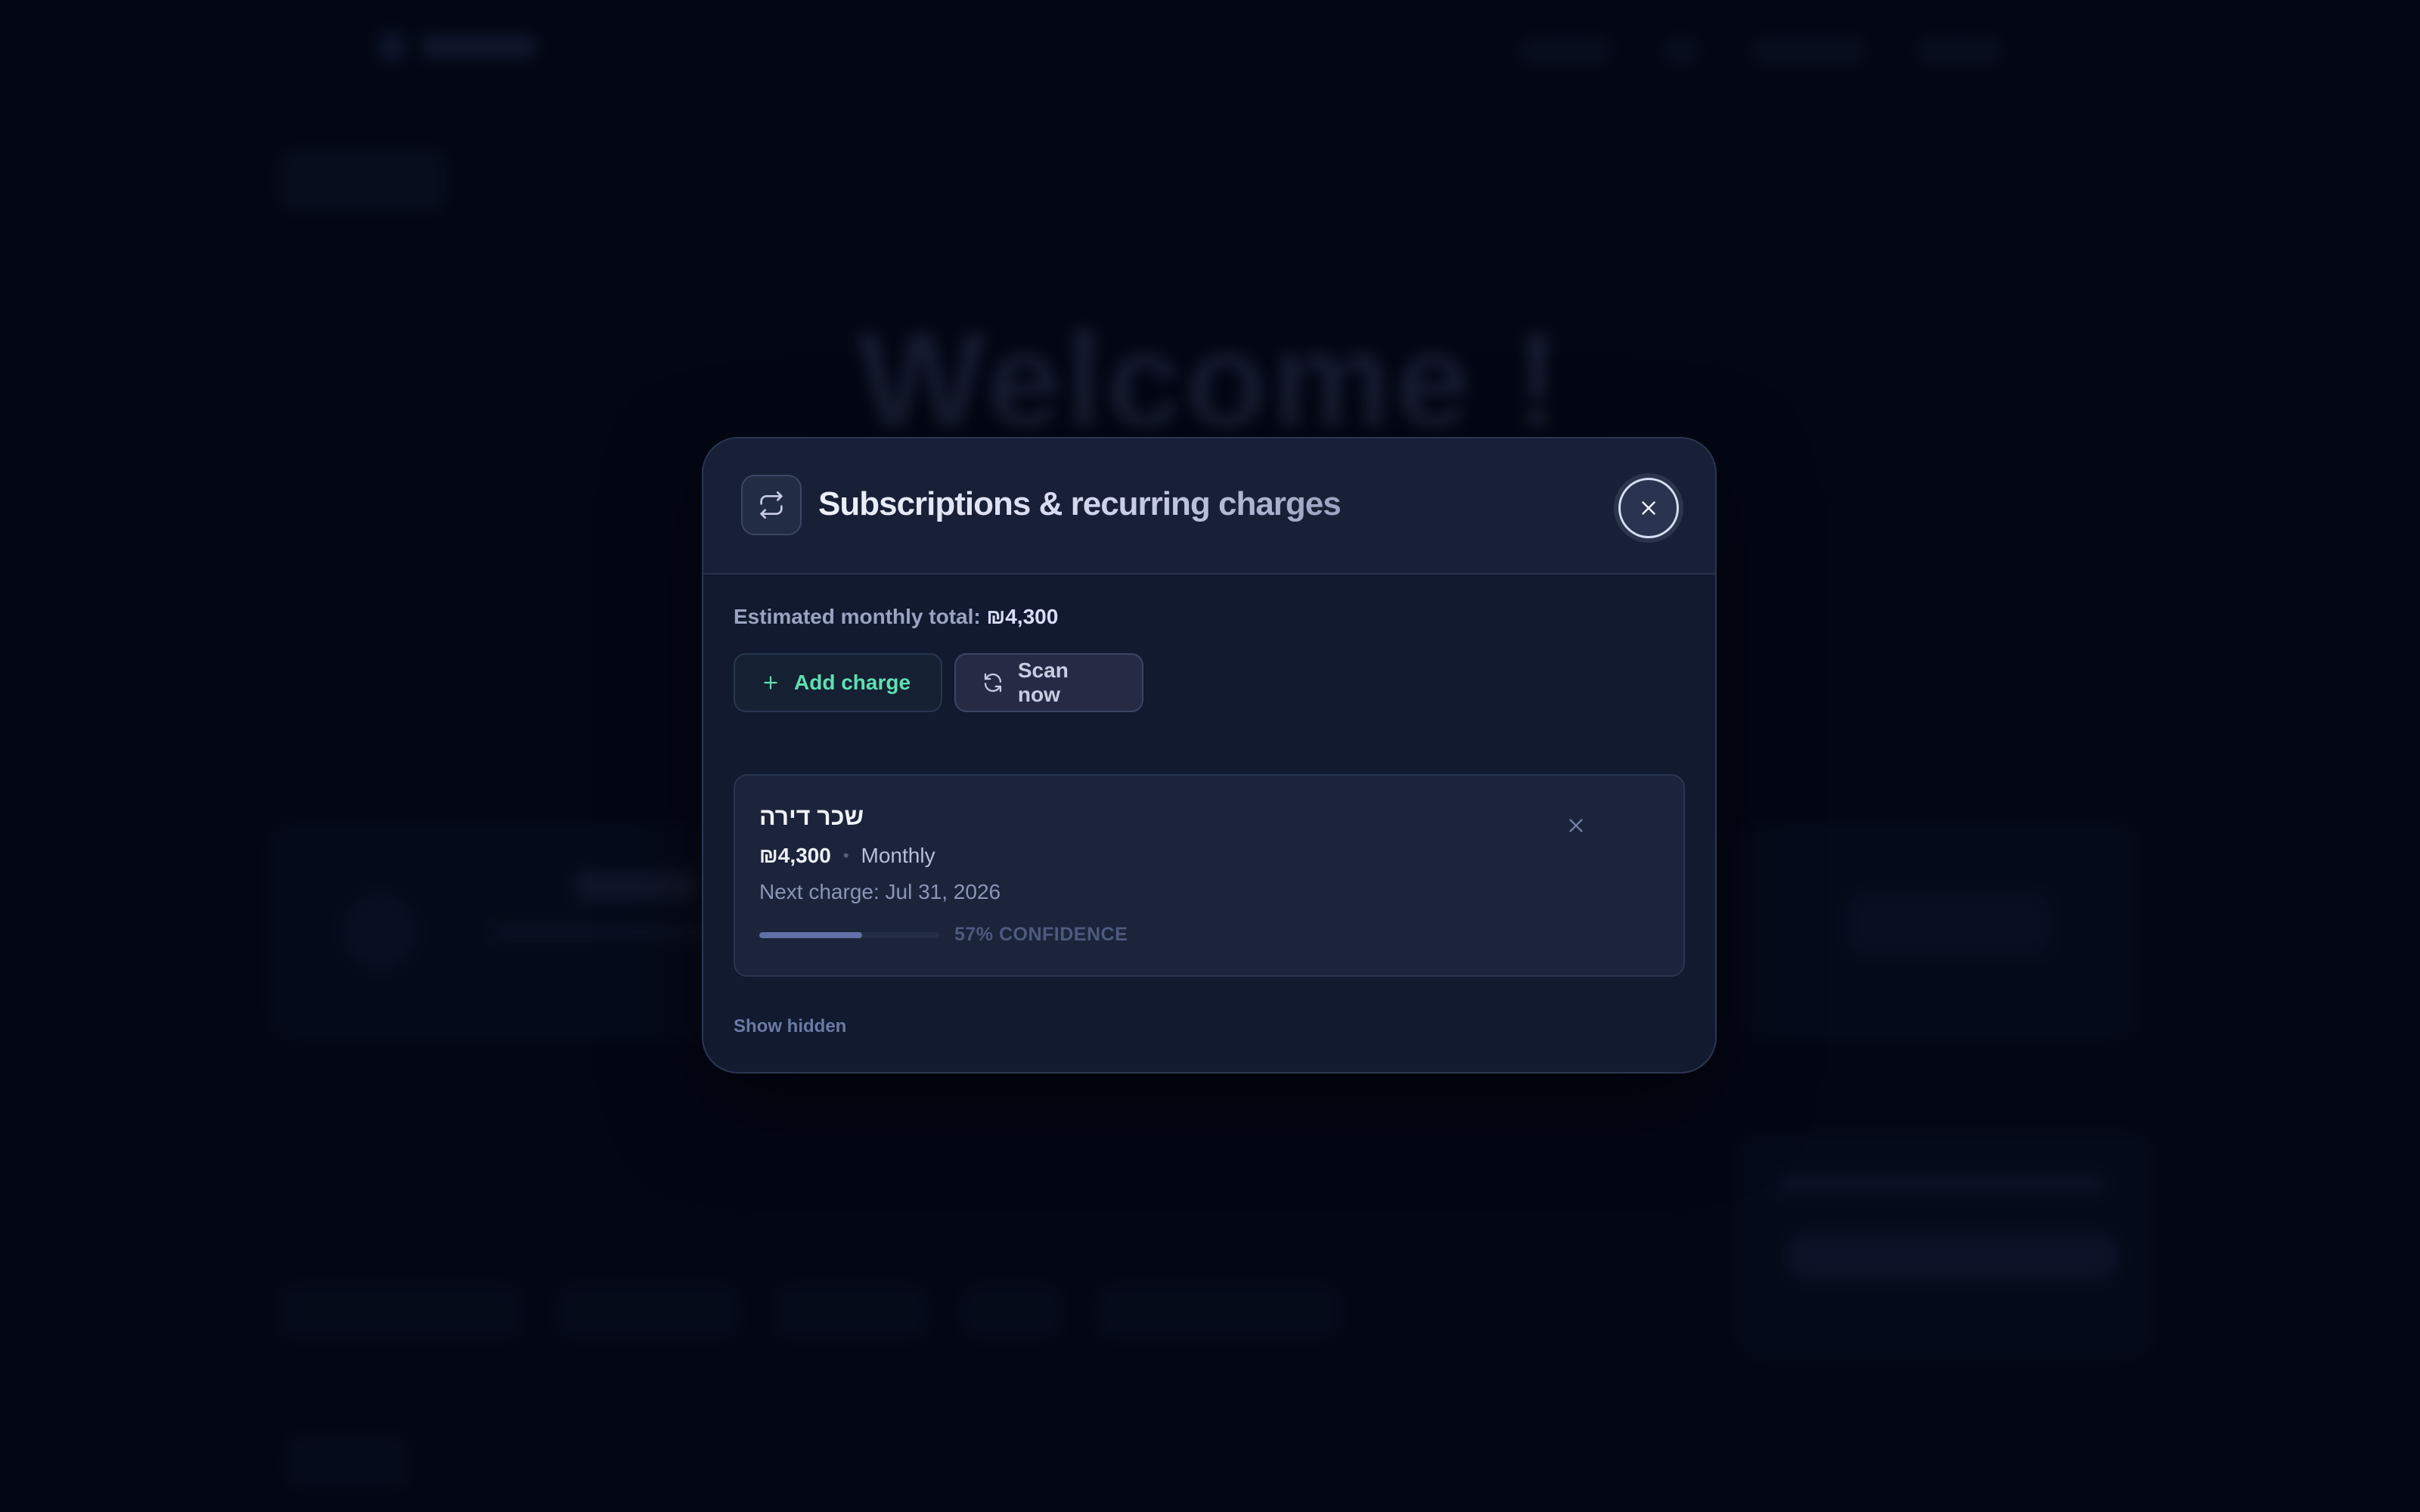  I want to click on charge-amount: ₪4,300, so click(795, 855).